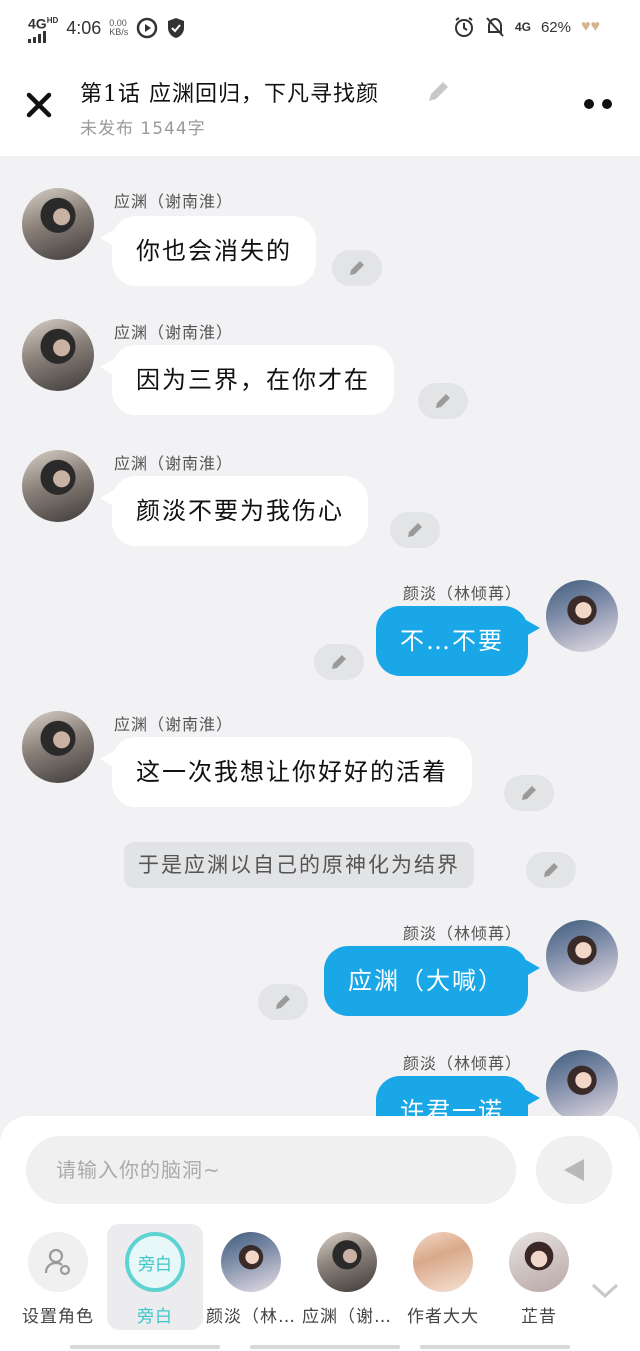 Image resolution: width=640 pixels, height=1351 pixels. I want to click on message-row: 应渊（谢南淮） 颜淡不要为我伤心, so click(320, 503).